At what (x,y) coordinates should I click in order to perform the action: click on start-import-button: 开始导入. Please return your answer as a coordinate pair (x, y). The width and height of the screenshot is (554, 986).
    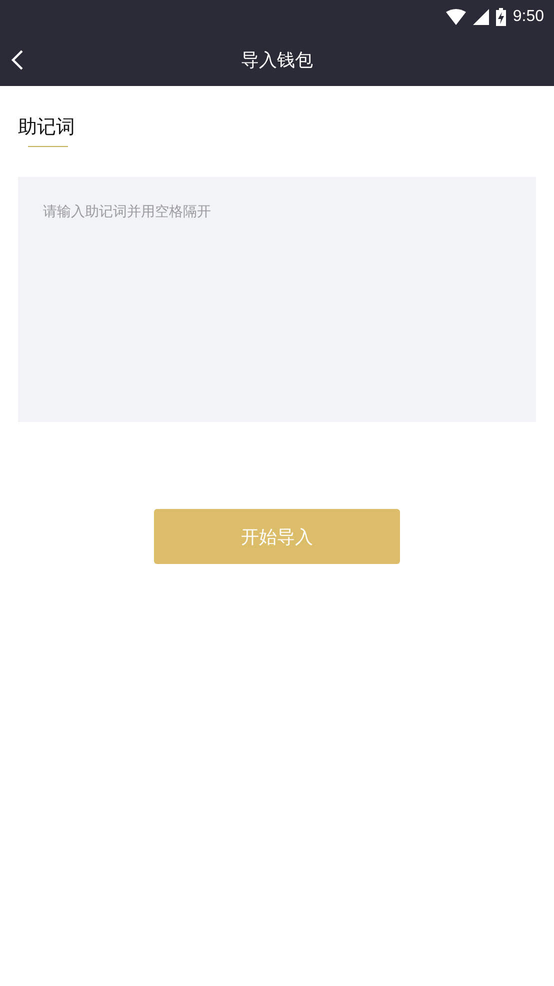
    Looking at the image, I should click on (277, 536).